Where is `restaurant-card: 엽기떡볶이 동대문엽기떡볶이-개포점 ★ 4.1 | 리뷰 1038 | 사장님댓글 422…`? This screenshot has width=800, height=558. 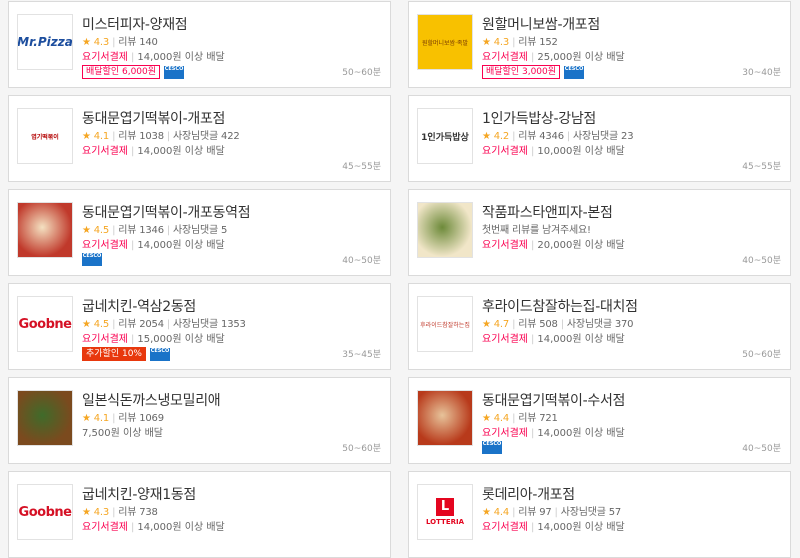 restaurant-card: 엽기떡볶이 동대문엽기떡볶이-개포점 ★ 4.1 | 리뷰 1038 | 사장님댓글 422… is located at coordinates (199, 138).